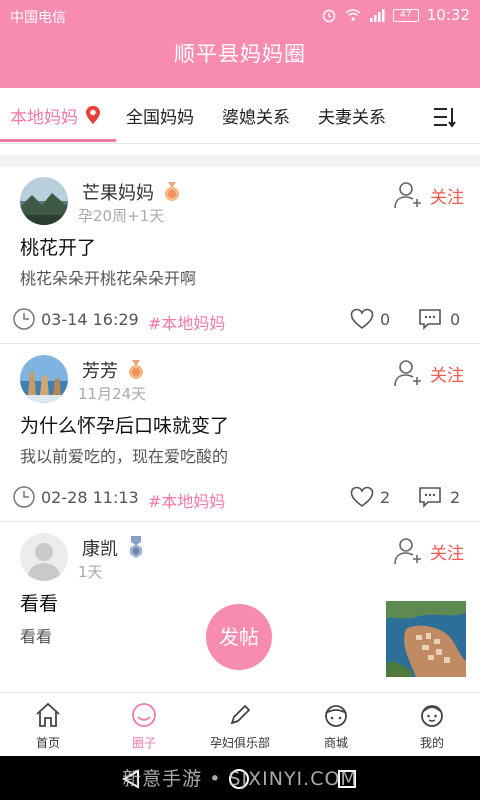 The image size is (480, 800). Describe the element at coordinates (121, 216) in the screenshot. I see `pregnancy-status: 孕20周+1天` at that location.